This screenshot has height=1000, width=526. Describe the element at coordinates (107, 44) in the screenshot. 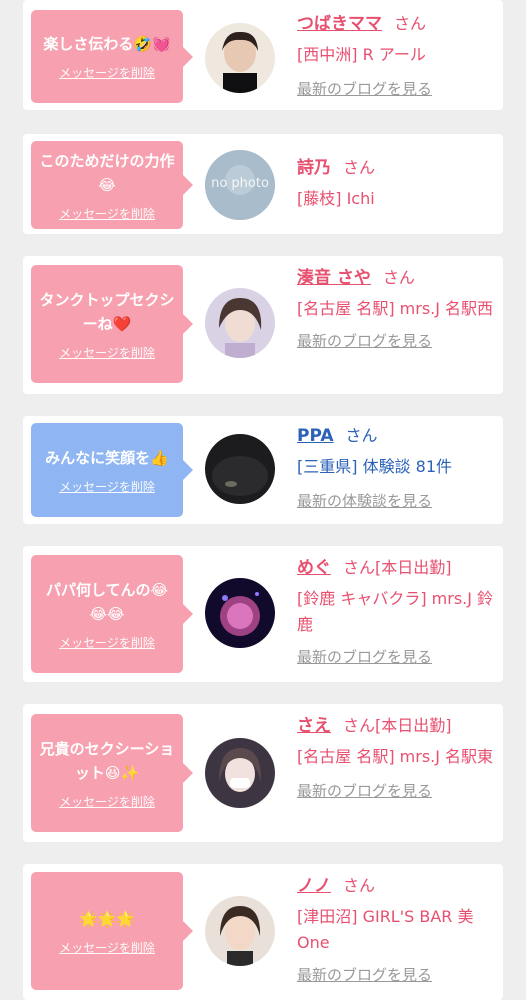

I see `message-text: 楽しさ伝わる🤣💓` at that location.